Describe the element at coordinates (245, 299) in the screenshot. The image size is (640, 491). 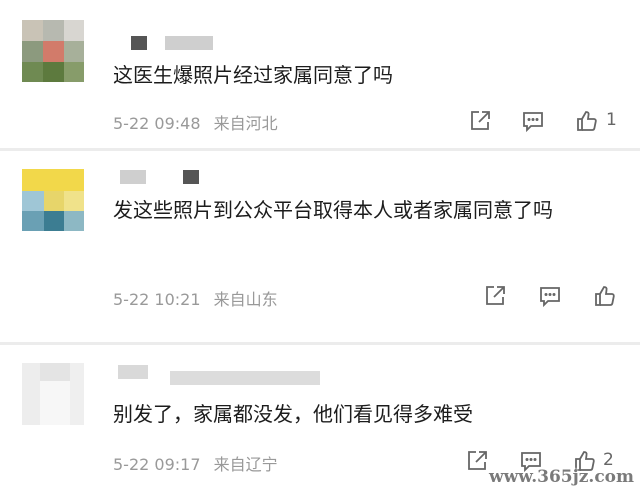
I see `comment-location: 来自山东` at that location.